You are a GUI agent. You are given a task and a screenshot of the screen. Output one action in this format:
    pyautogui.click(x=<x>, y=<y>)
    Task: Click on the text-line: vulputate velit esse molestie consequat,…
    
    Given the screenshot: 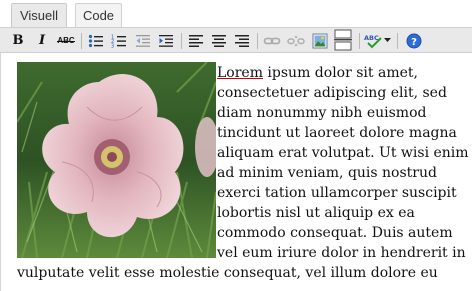 What is the action you would take?
    pyautogui.click(x=227, y=273)
    